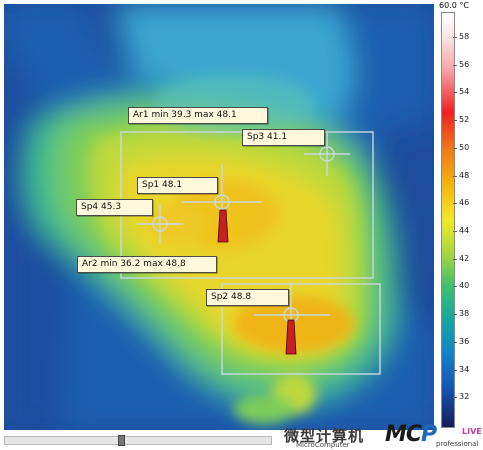 The image size is (483, 450). What do you see at coordinates (461, 202) in the screenshot?
I see `scale-tick: 46` at bounding box center [461, 202].